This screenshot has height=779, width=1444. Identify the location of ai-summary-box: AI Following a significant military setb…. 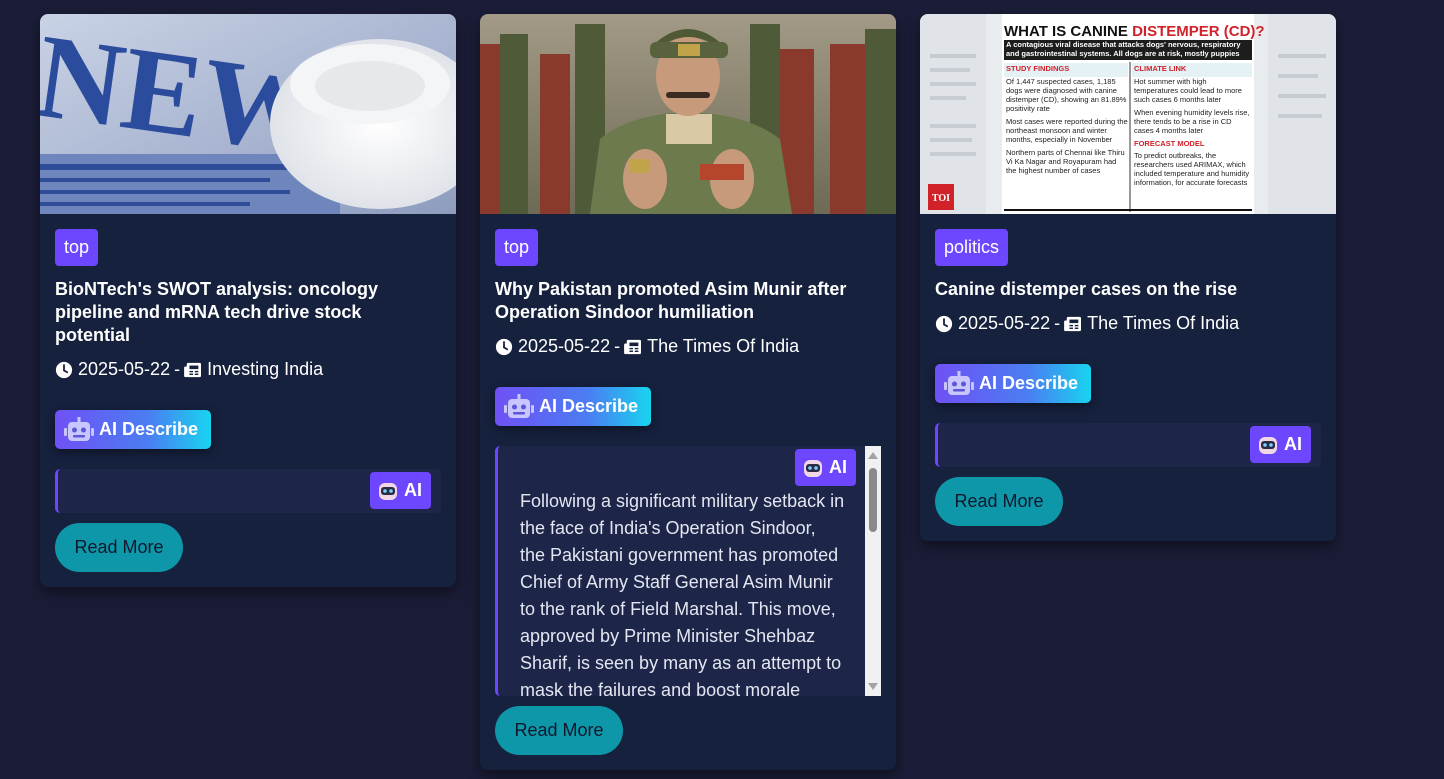
(688, 571).